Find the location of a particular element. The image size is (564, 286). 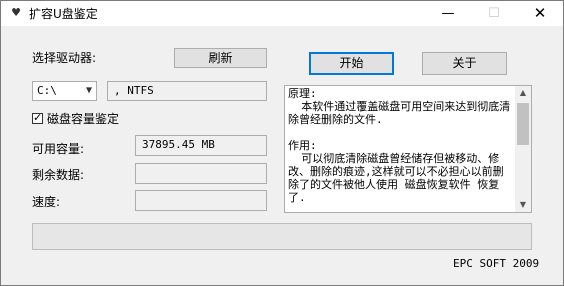

refresh-button: 刷新 is located at coordinates (220, 58).